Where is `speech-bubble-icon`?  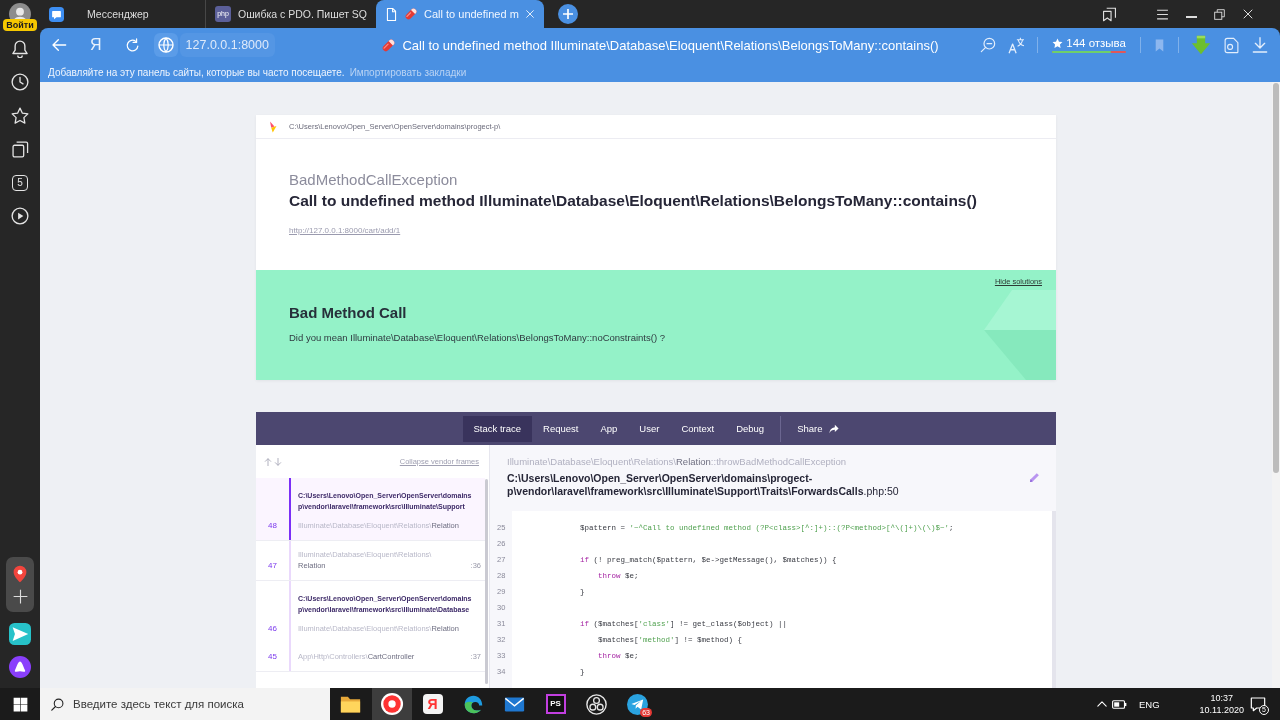
speech-bubble-icon is located at coordinates (1258, 704).